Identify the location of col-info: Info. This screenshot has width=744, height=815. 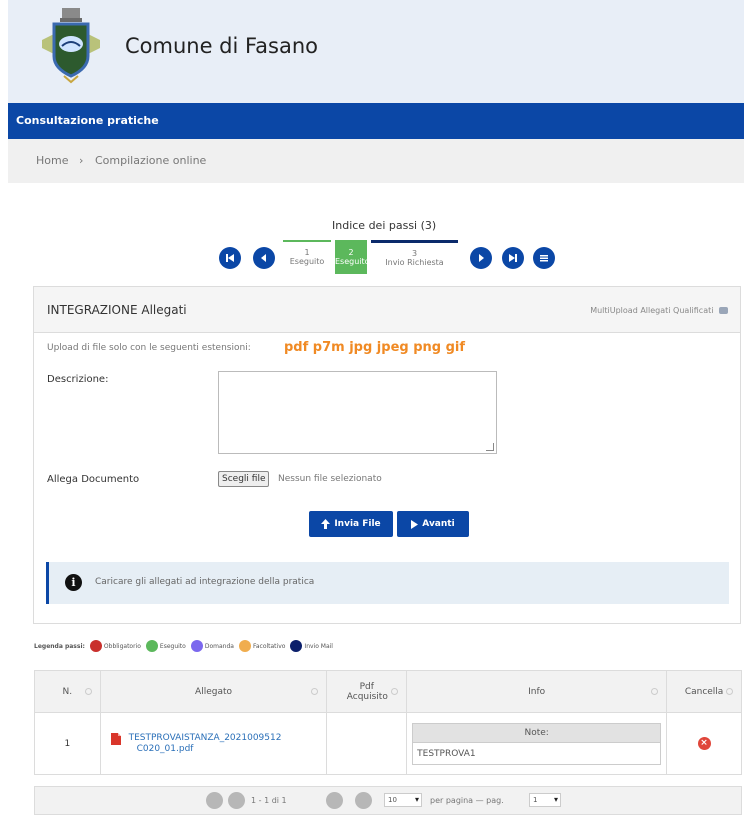
(537, 691).